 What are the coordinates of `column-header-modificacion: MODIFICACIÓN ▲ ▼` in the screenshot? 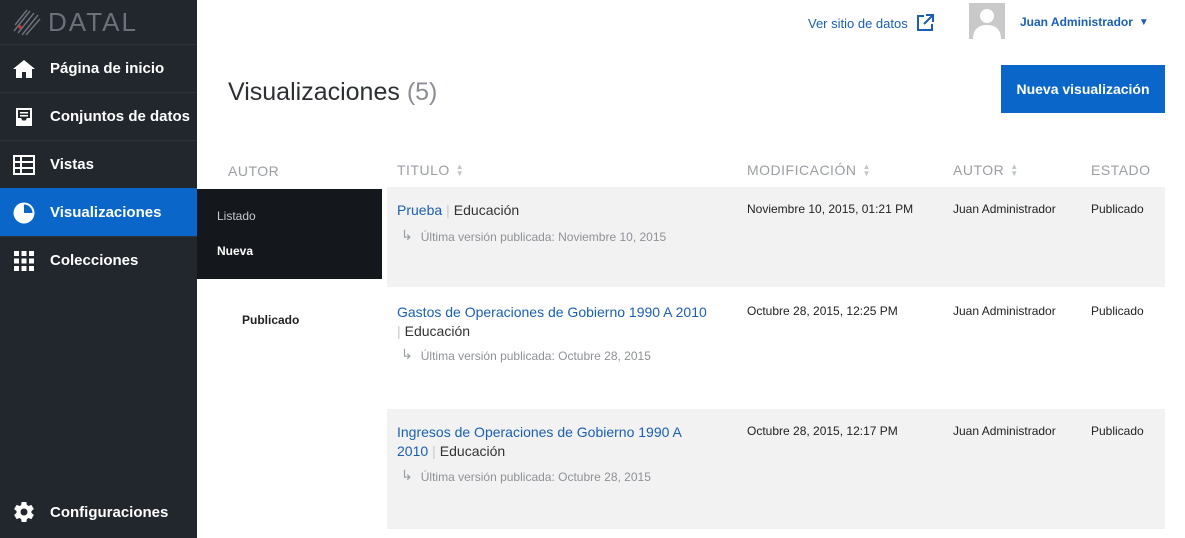 It's located at (809, 170).